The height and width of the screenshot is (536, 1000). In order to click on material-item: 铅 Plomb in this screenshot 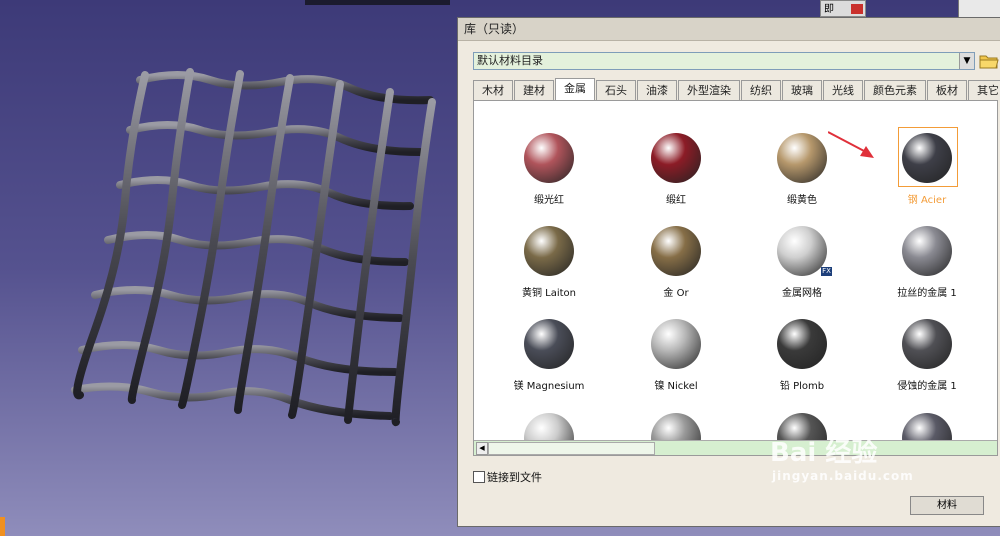, I will do `click(802, 355)`.